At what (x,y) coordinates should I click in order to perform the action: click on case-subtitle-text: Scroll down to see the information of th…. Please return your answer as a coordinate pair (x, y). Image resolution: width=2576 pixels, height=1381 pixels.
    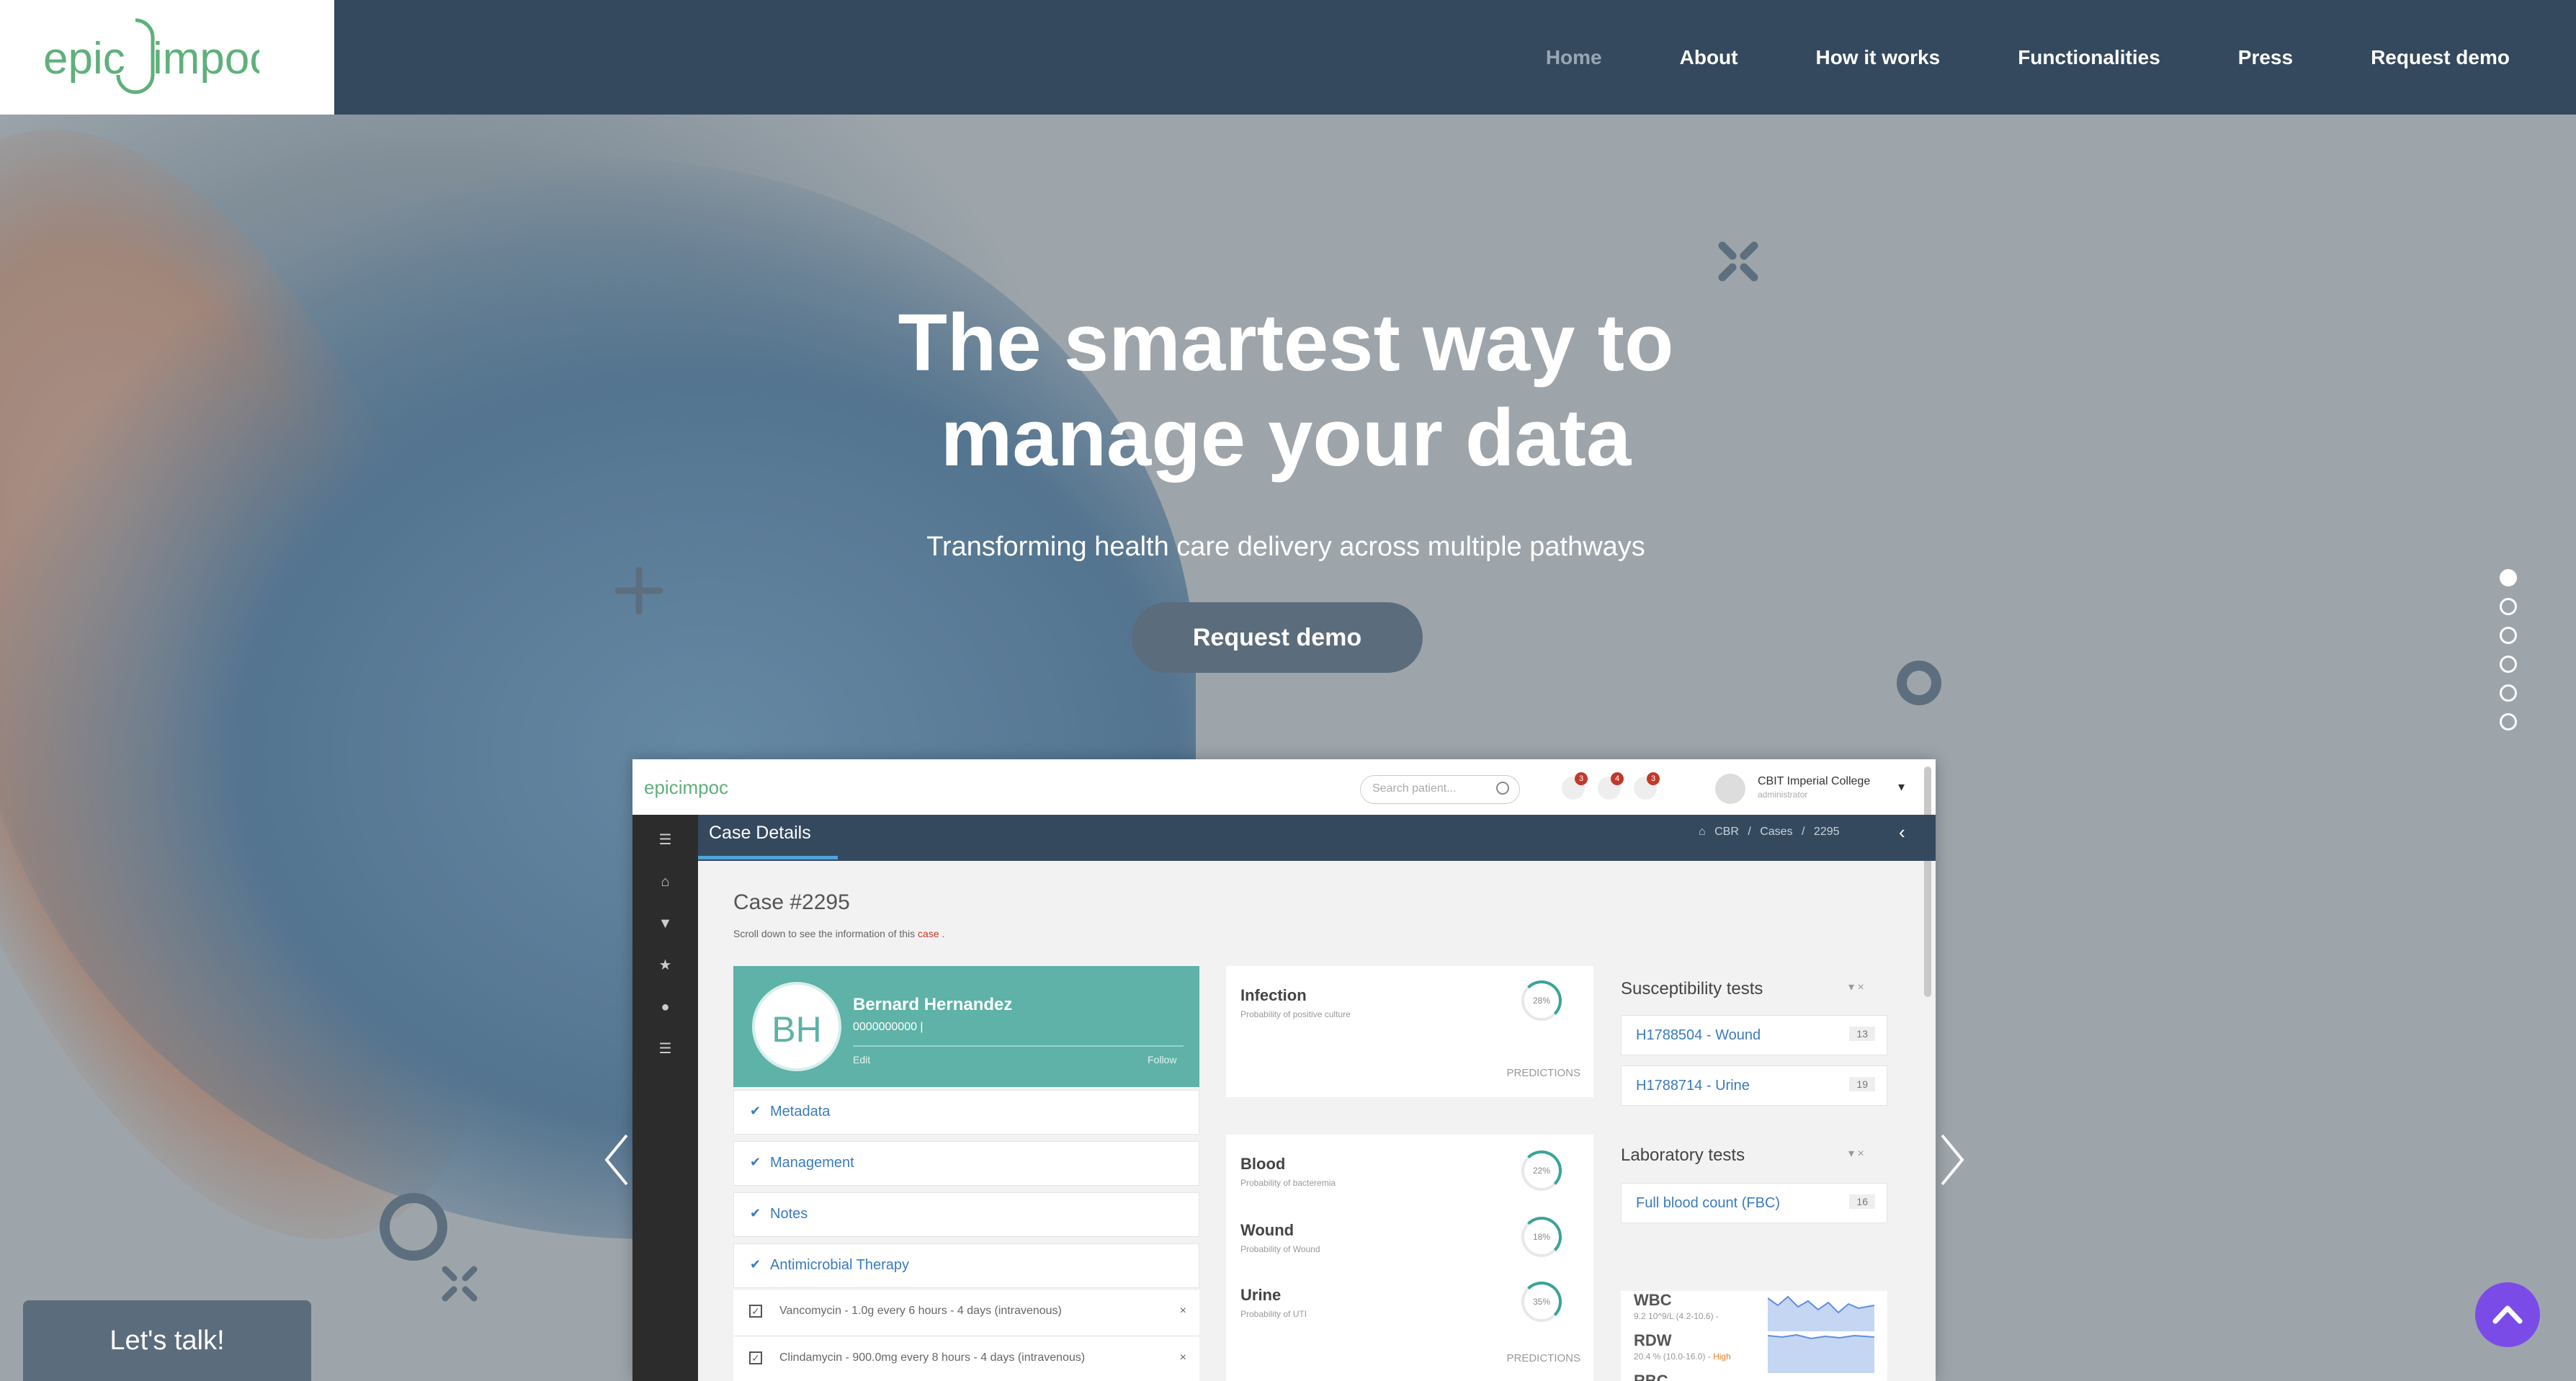
    Looking at the image, I should click on (824, 933).